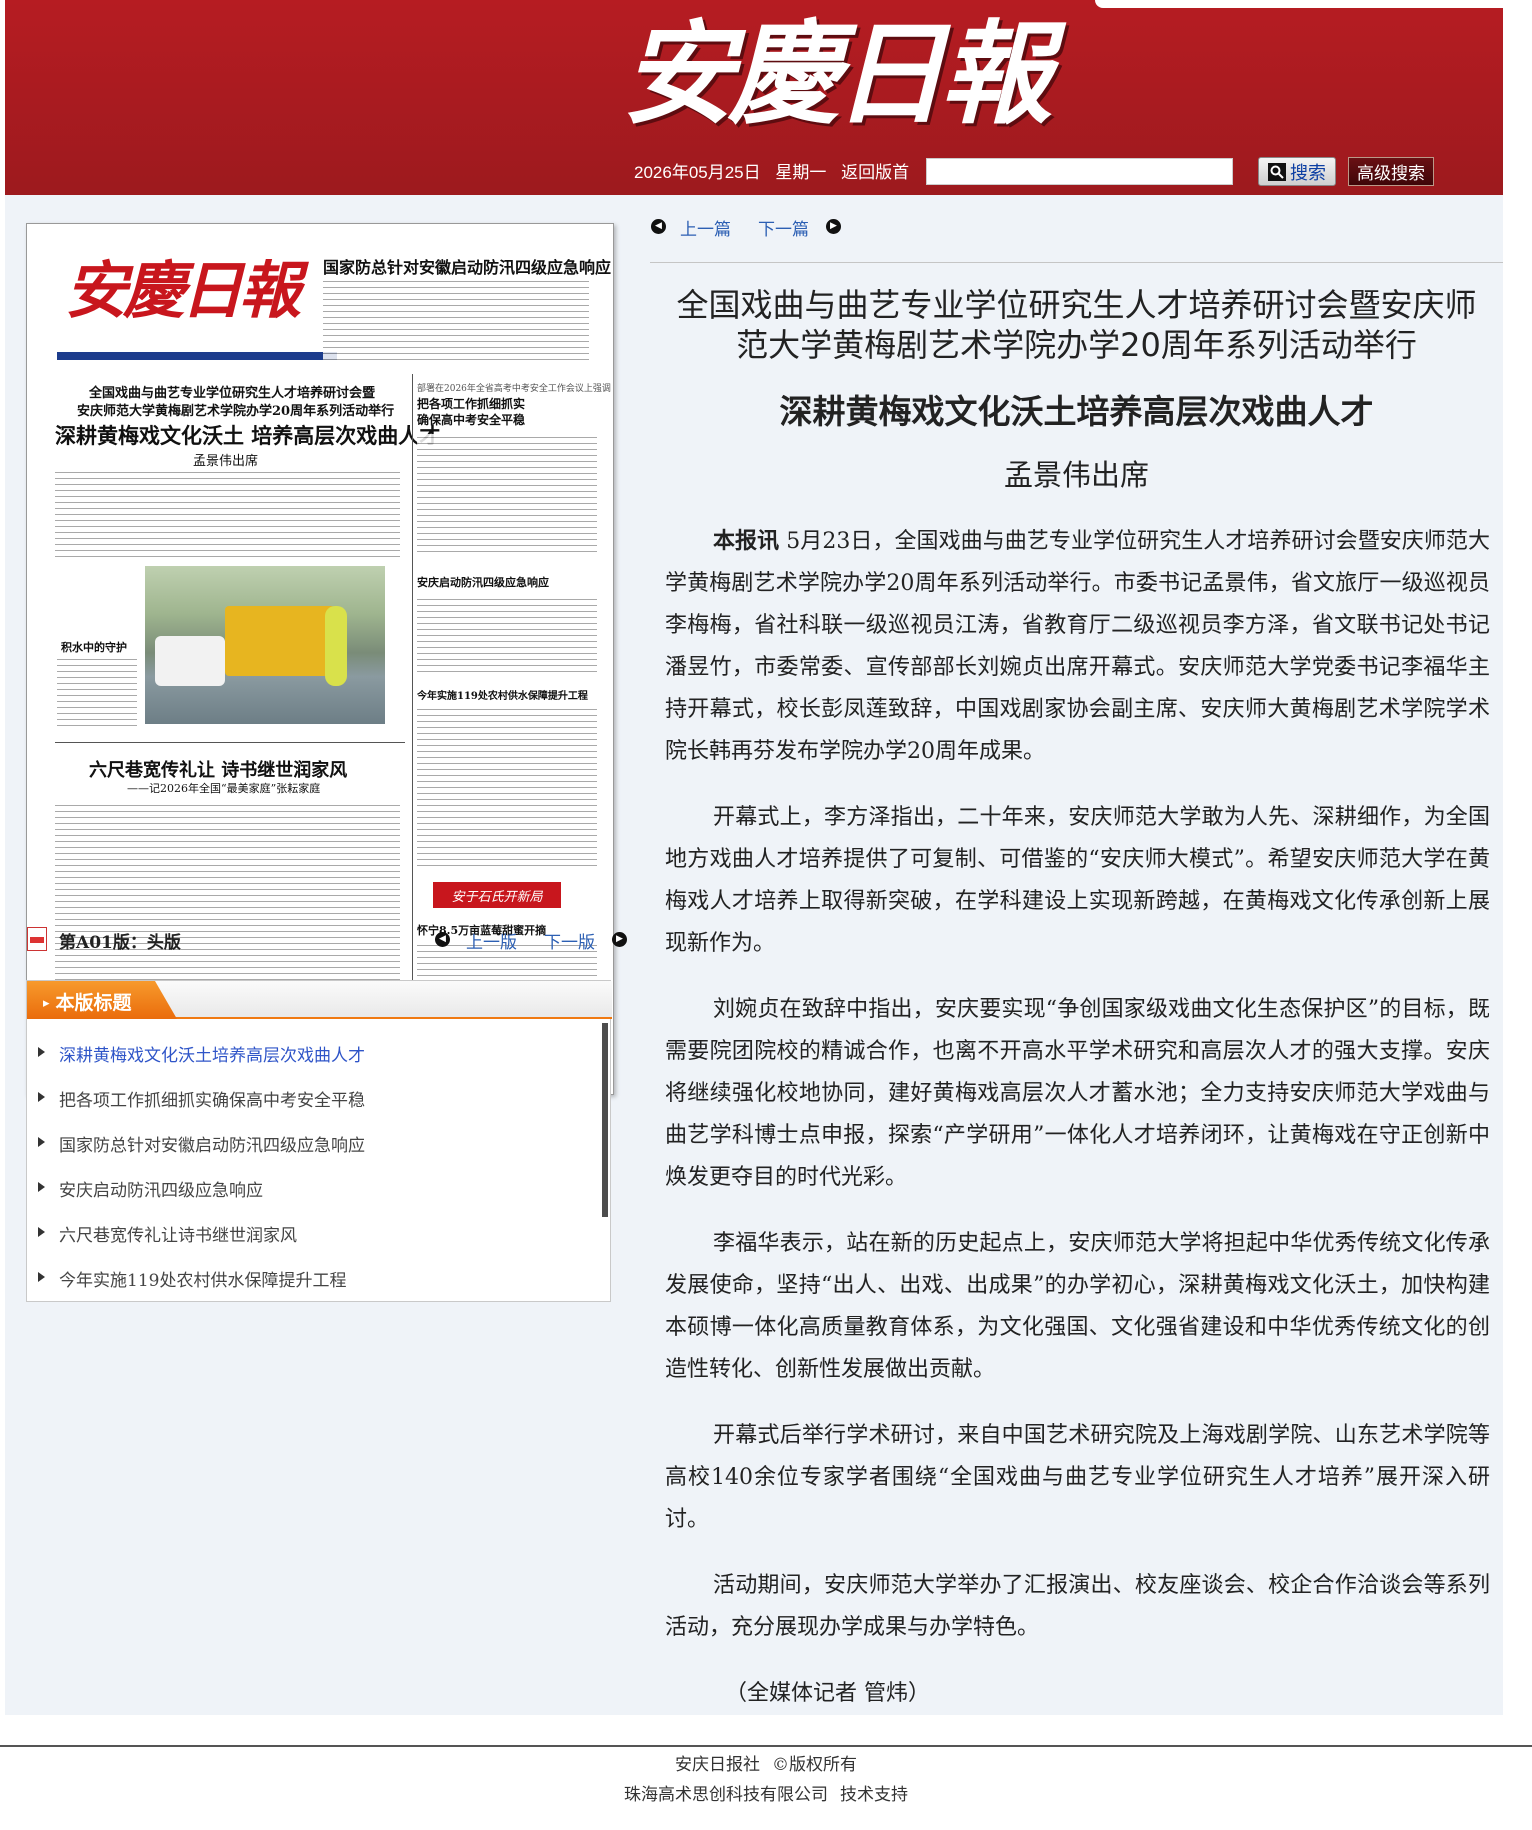 This screenshot has width=1532, height=1830. Describe the element at coordinates (717, 1765) in the screenshot. I see `footer-org: 安庆日报社` at that location.